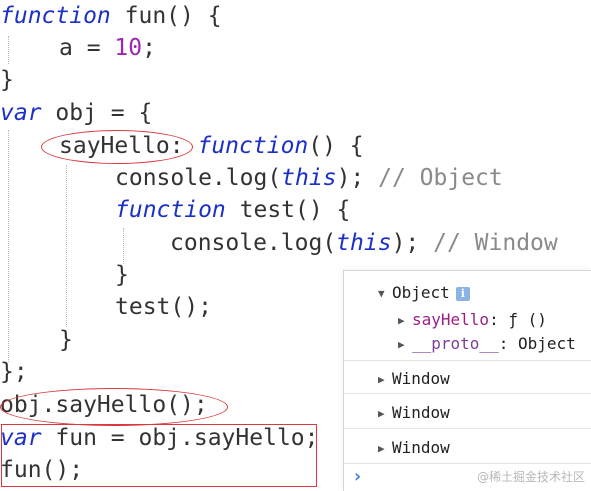 The width and height of the screenshot is (591, 491). Describe the element at coordinates (495, 243) in the screenshot. I see `code-comment: // Window` at that location.